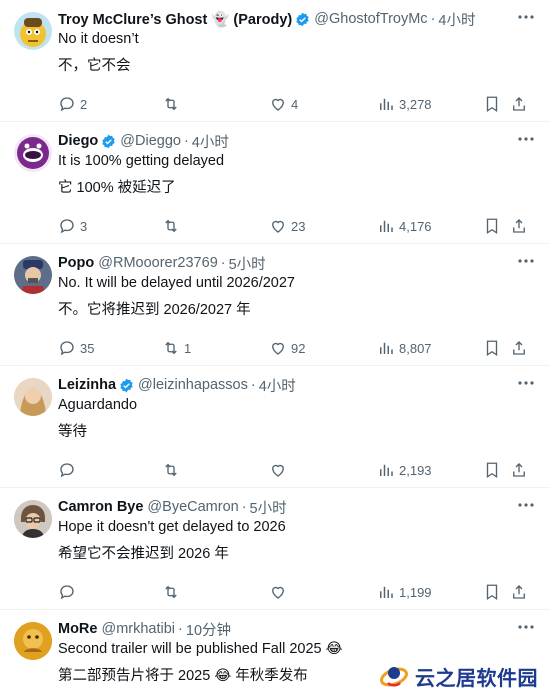 This screenshot has width=550, height=697. Describe the element at coordinates (287, 226) in the screenshot. I see `like-button: 23` at that location.